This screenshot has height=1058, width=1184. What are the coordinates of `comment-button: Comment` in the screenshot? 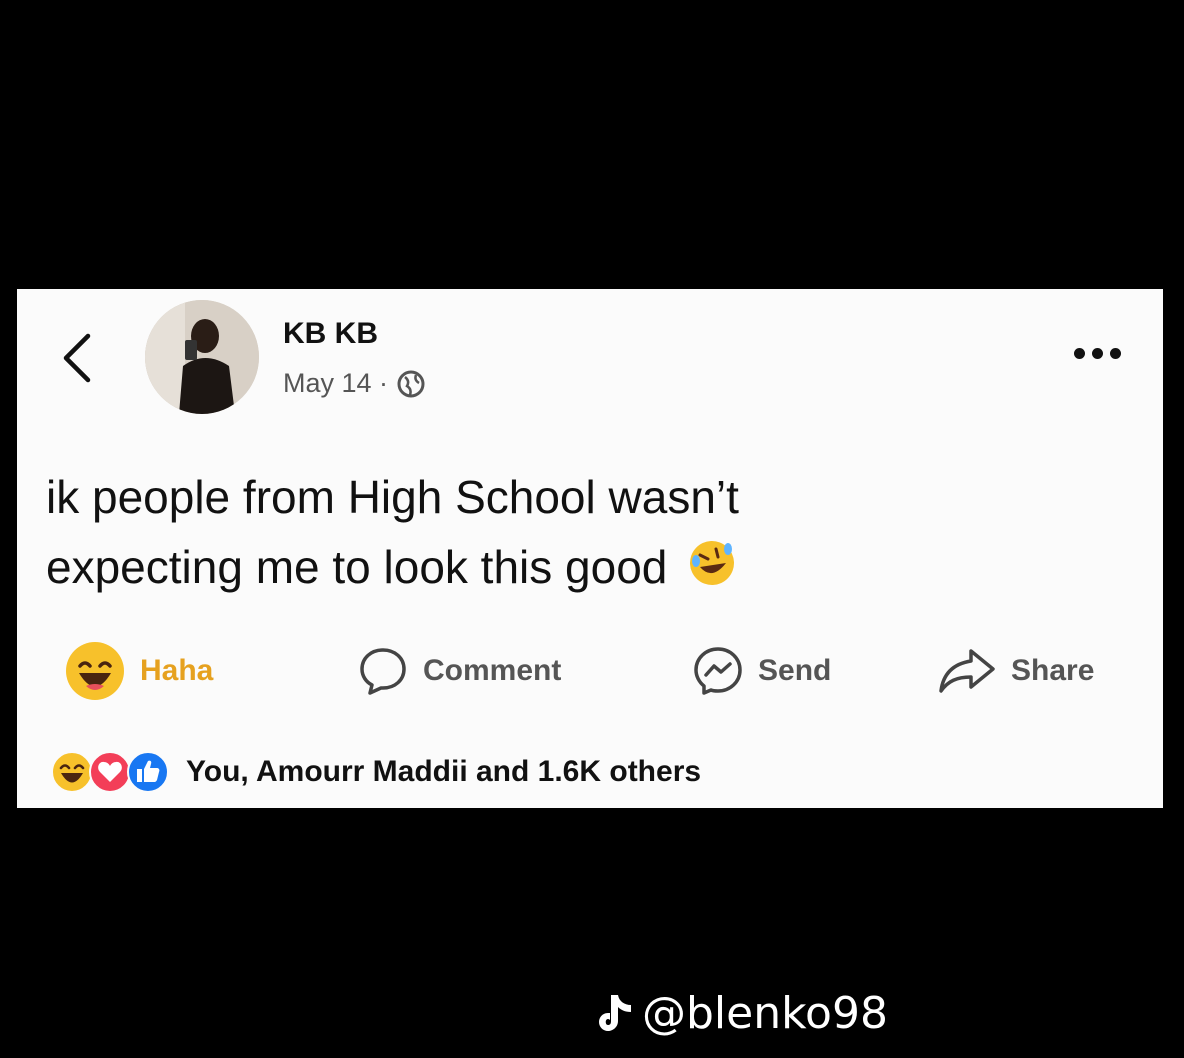 It's located at (459, 671).